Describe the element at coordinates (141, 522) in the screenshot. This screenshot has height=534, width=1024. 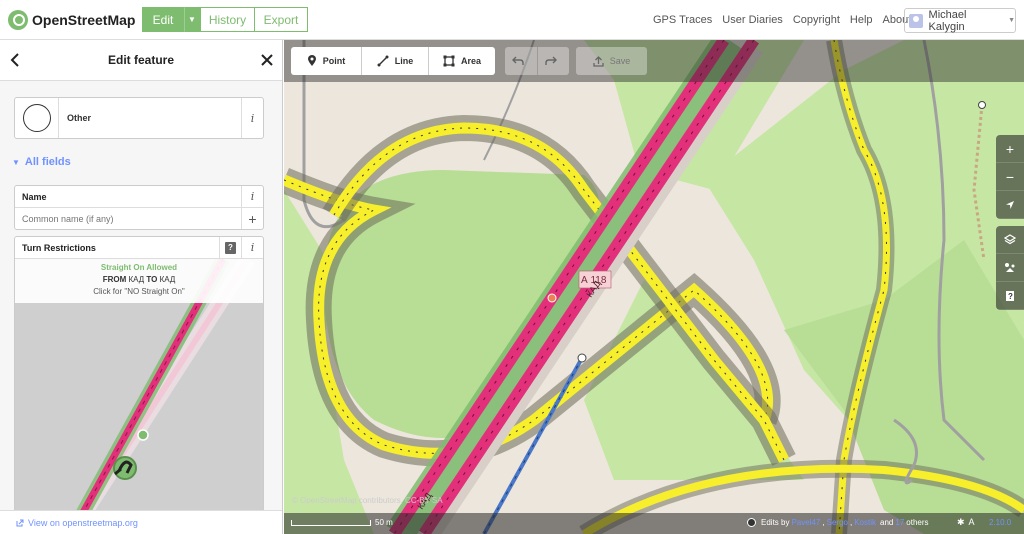
I see `view-on-osm-link: View on openstreetmap.org` at that location.